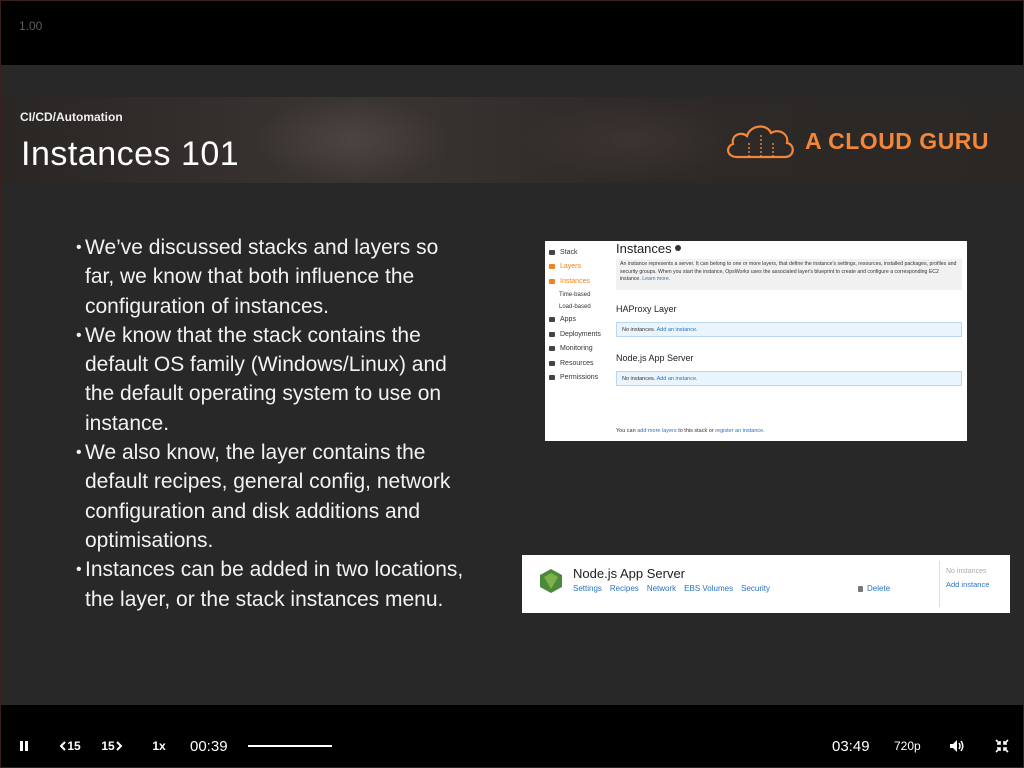 This screenshot has width=1024, height=768. Describe the element at coordinates (968, 584) in the screenshot. I see `add-instance-link: Add instance` at that location.